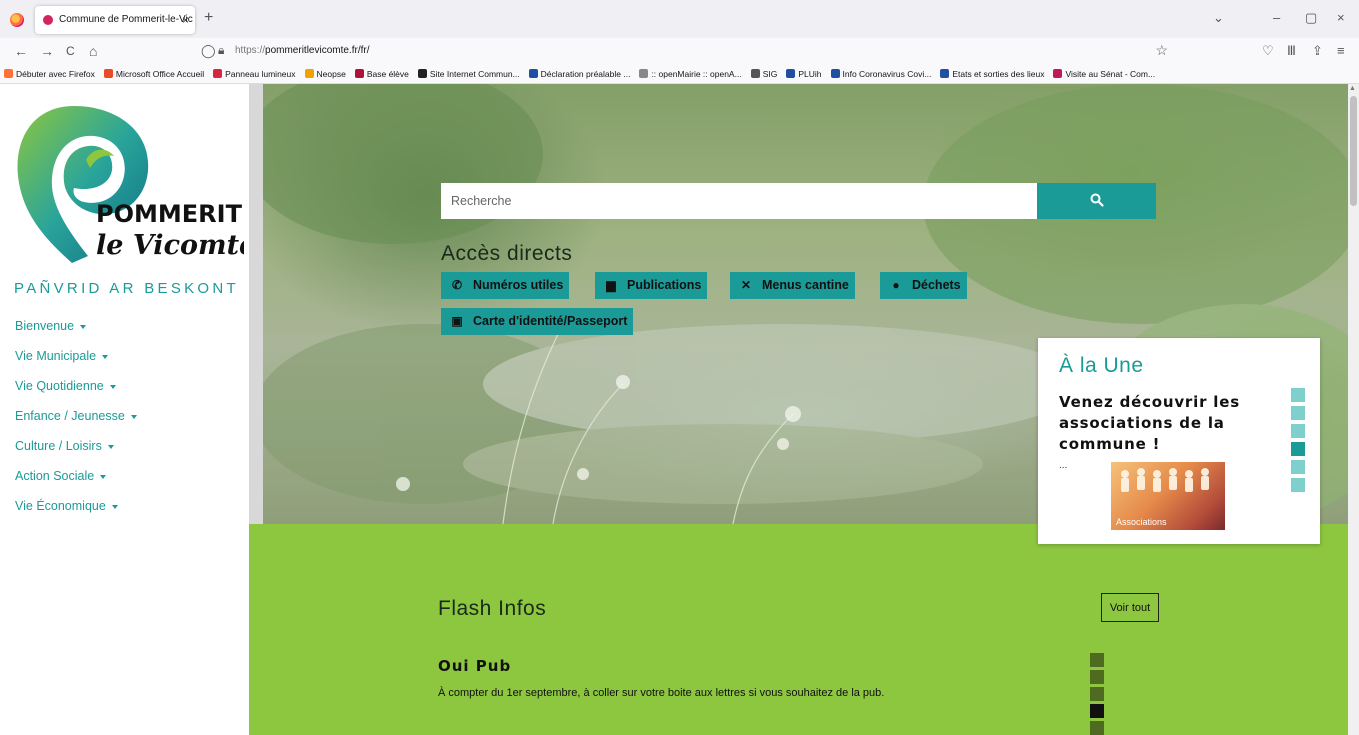  Describe the element at coordinates (1353, 151) in the screenshot. I see `scrollbar-thumb` at that location.